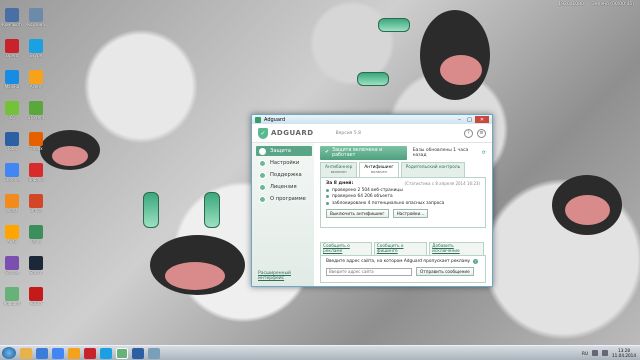 The width and height of the screenshot is (640, 360). Describe the element at coordinates (357, 213) in the screenshot. I see `disable-antiphishing-button: Выключить антифишинг` at that location.